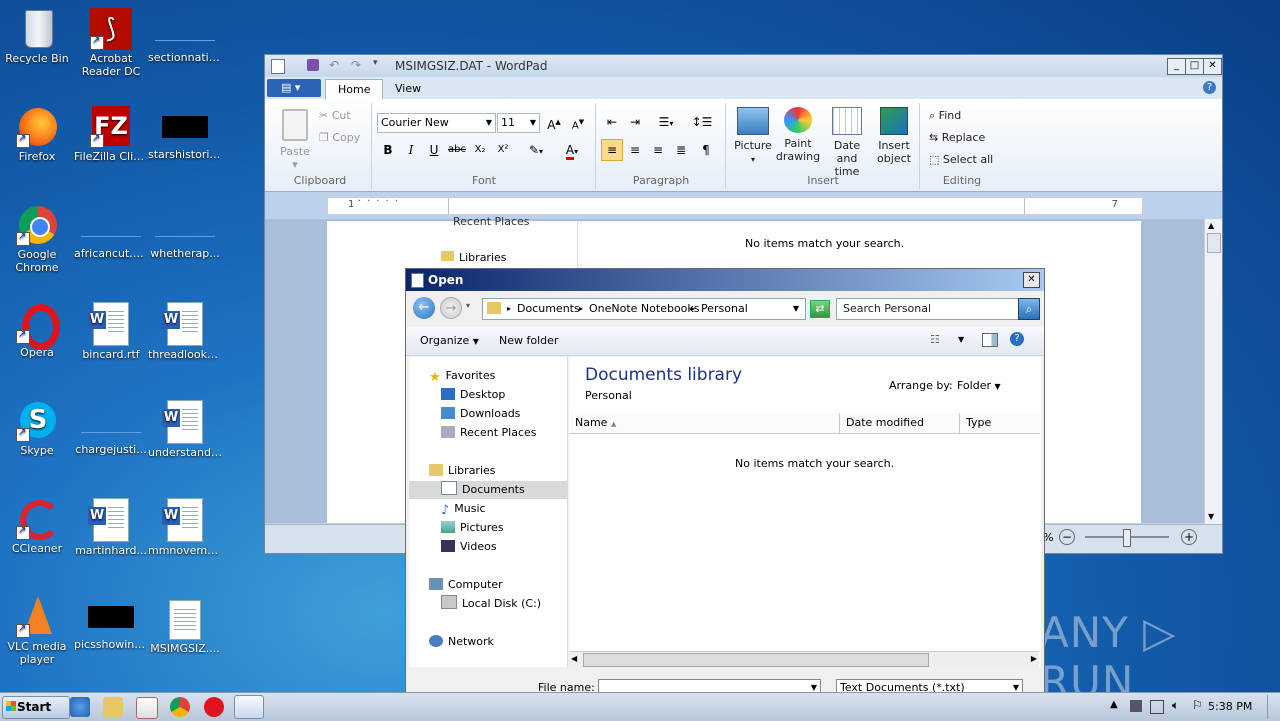 The image size is (1280, 721). I want to click on nav-computer: Computer, so click(466, 585).